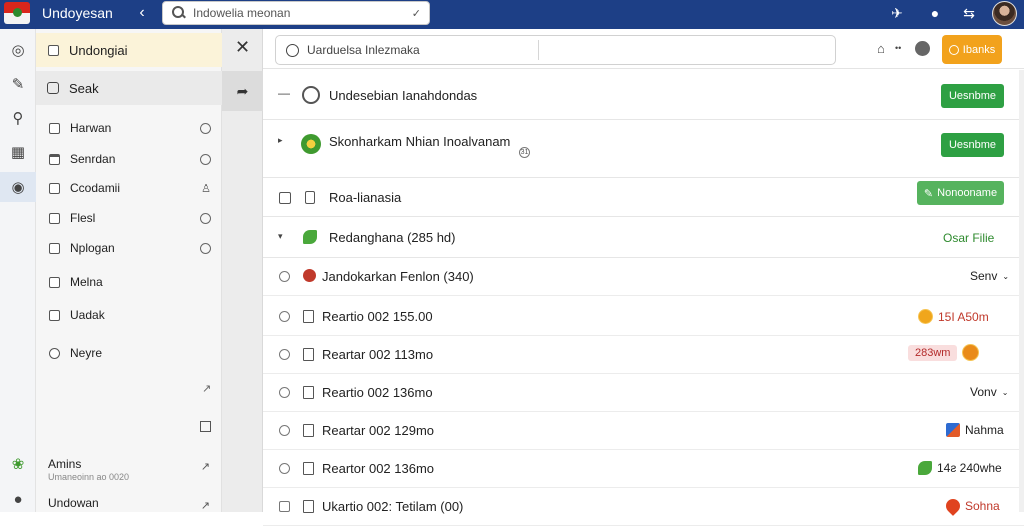 The image size is (1024, 526). I want to click on row-action-button: ✎ Nonooname, so click(960, 193).